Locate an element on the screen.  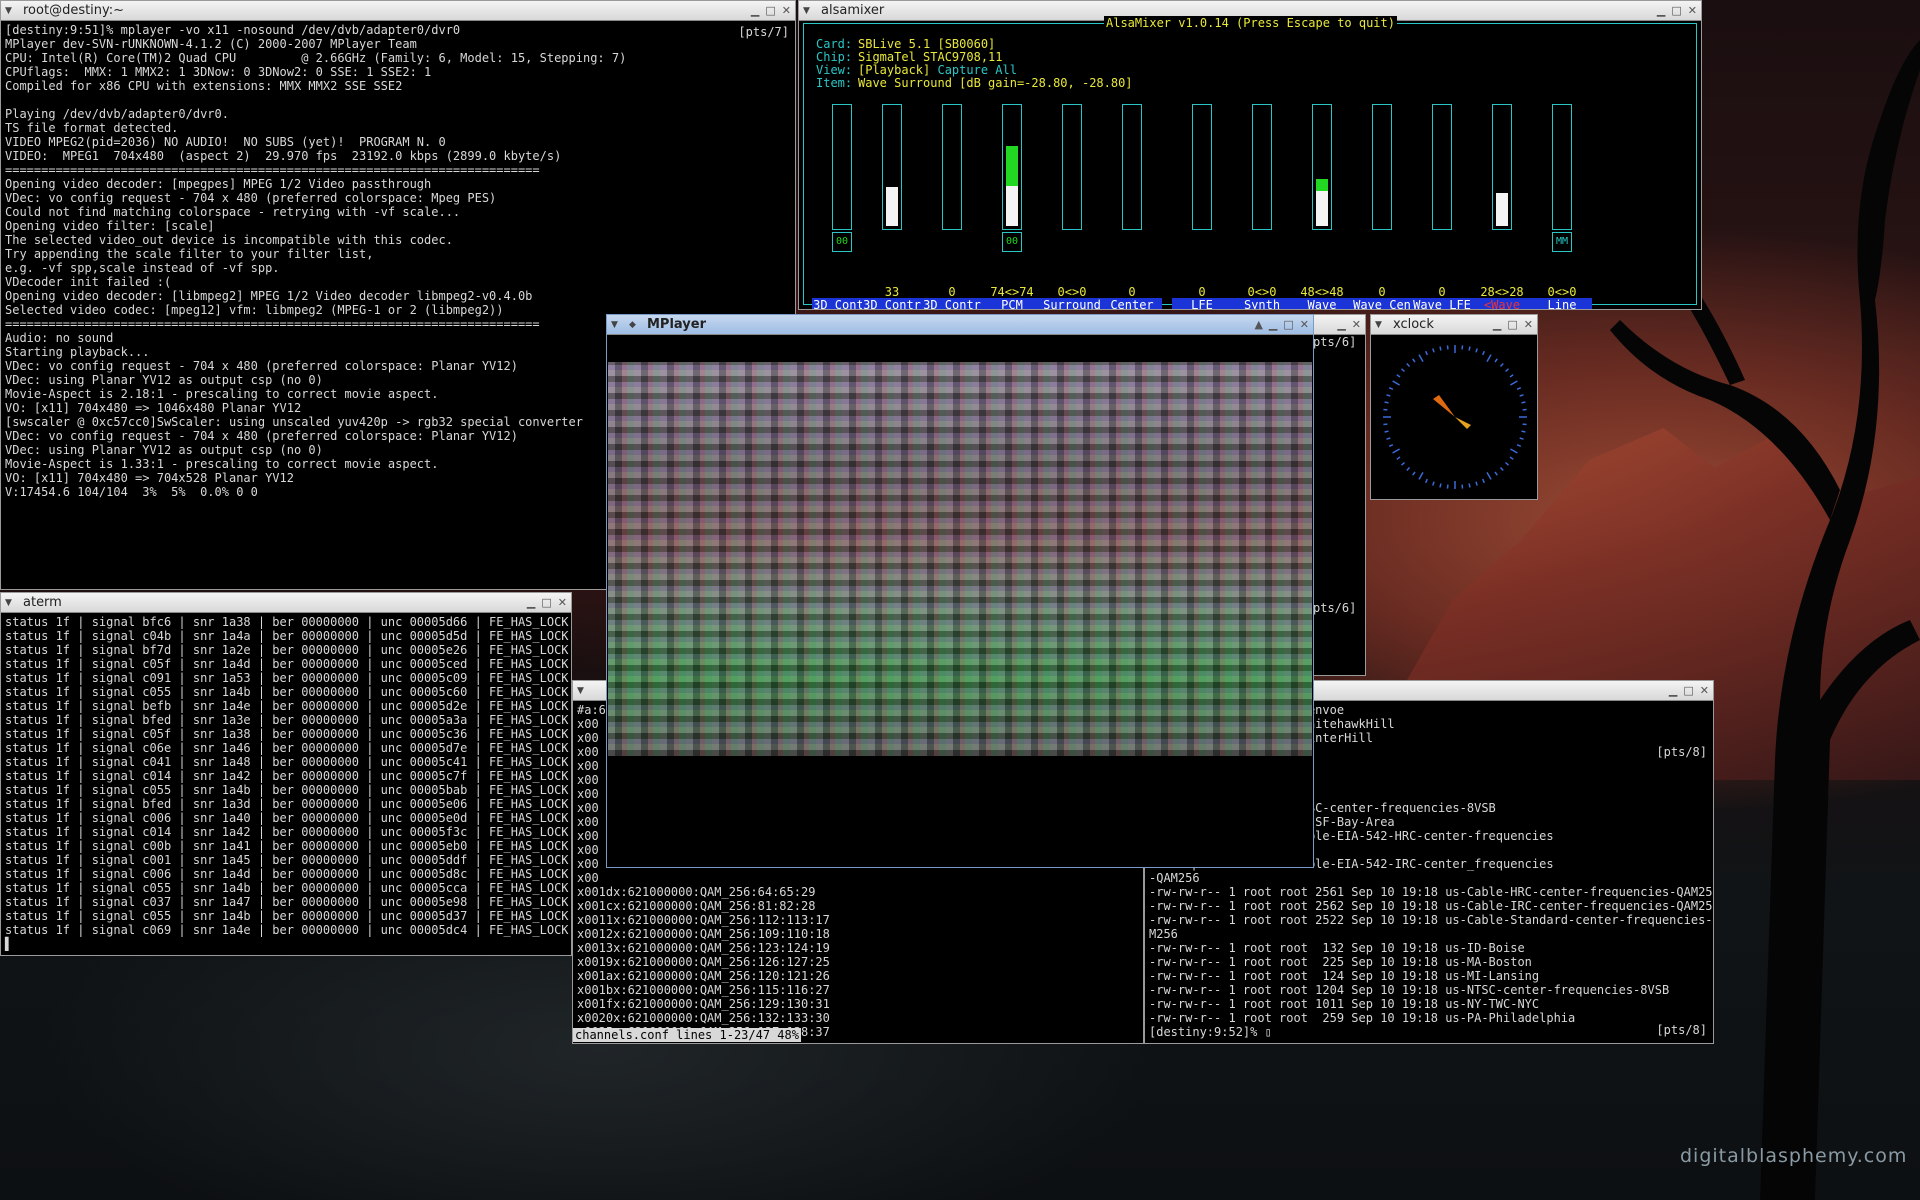
mixer-channel: 0 3D Contr is located at coordinates (952, 206).